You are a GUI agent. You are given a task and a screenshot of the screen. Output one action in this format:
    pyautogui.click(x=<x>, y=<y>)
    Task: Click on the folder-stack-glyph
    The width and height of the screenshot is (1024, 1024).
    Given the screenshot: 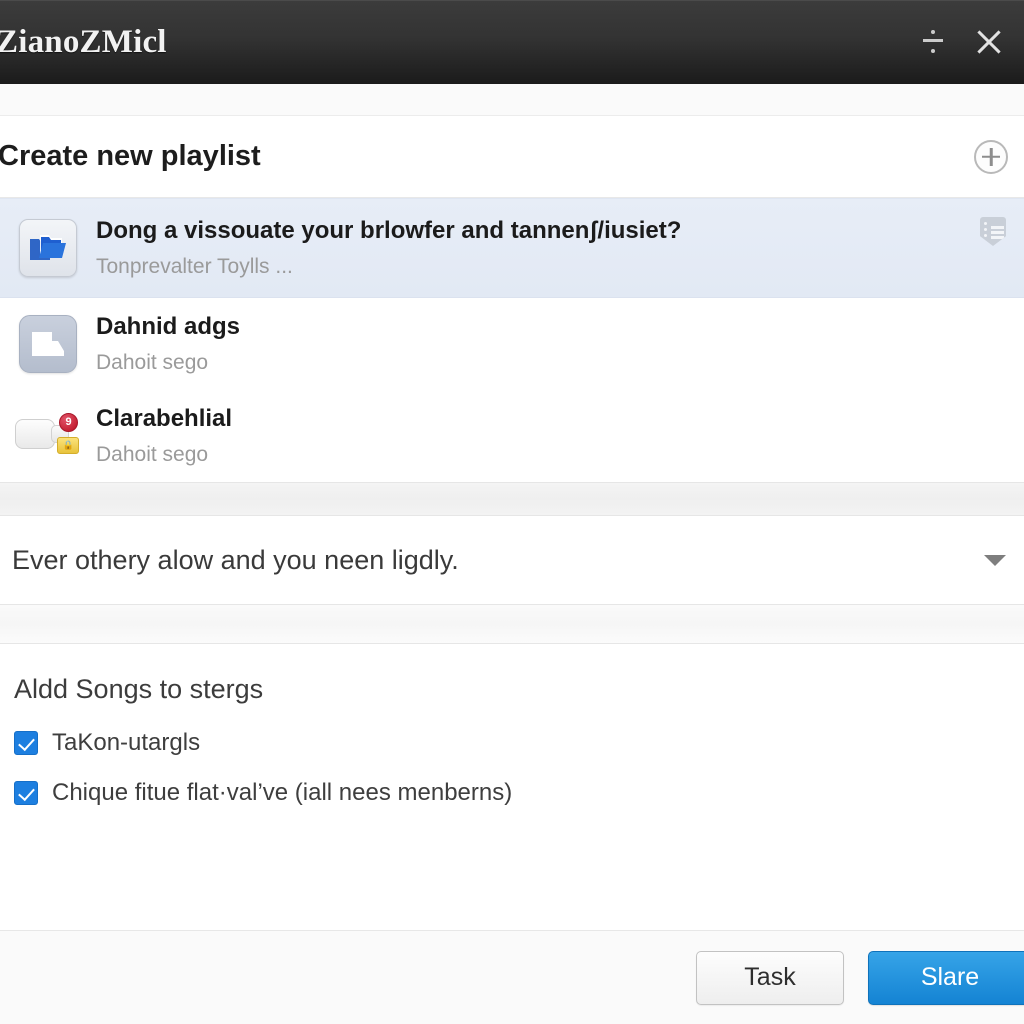 What is the action you would take?
    pyautogui.click(x=48, y=247)
    